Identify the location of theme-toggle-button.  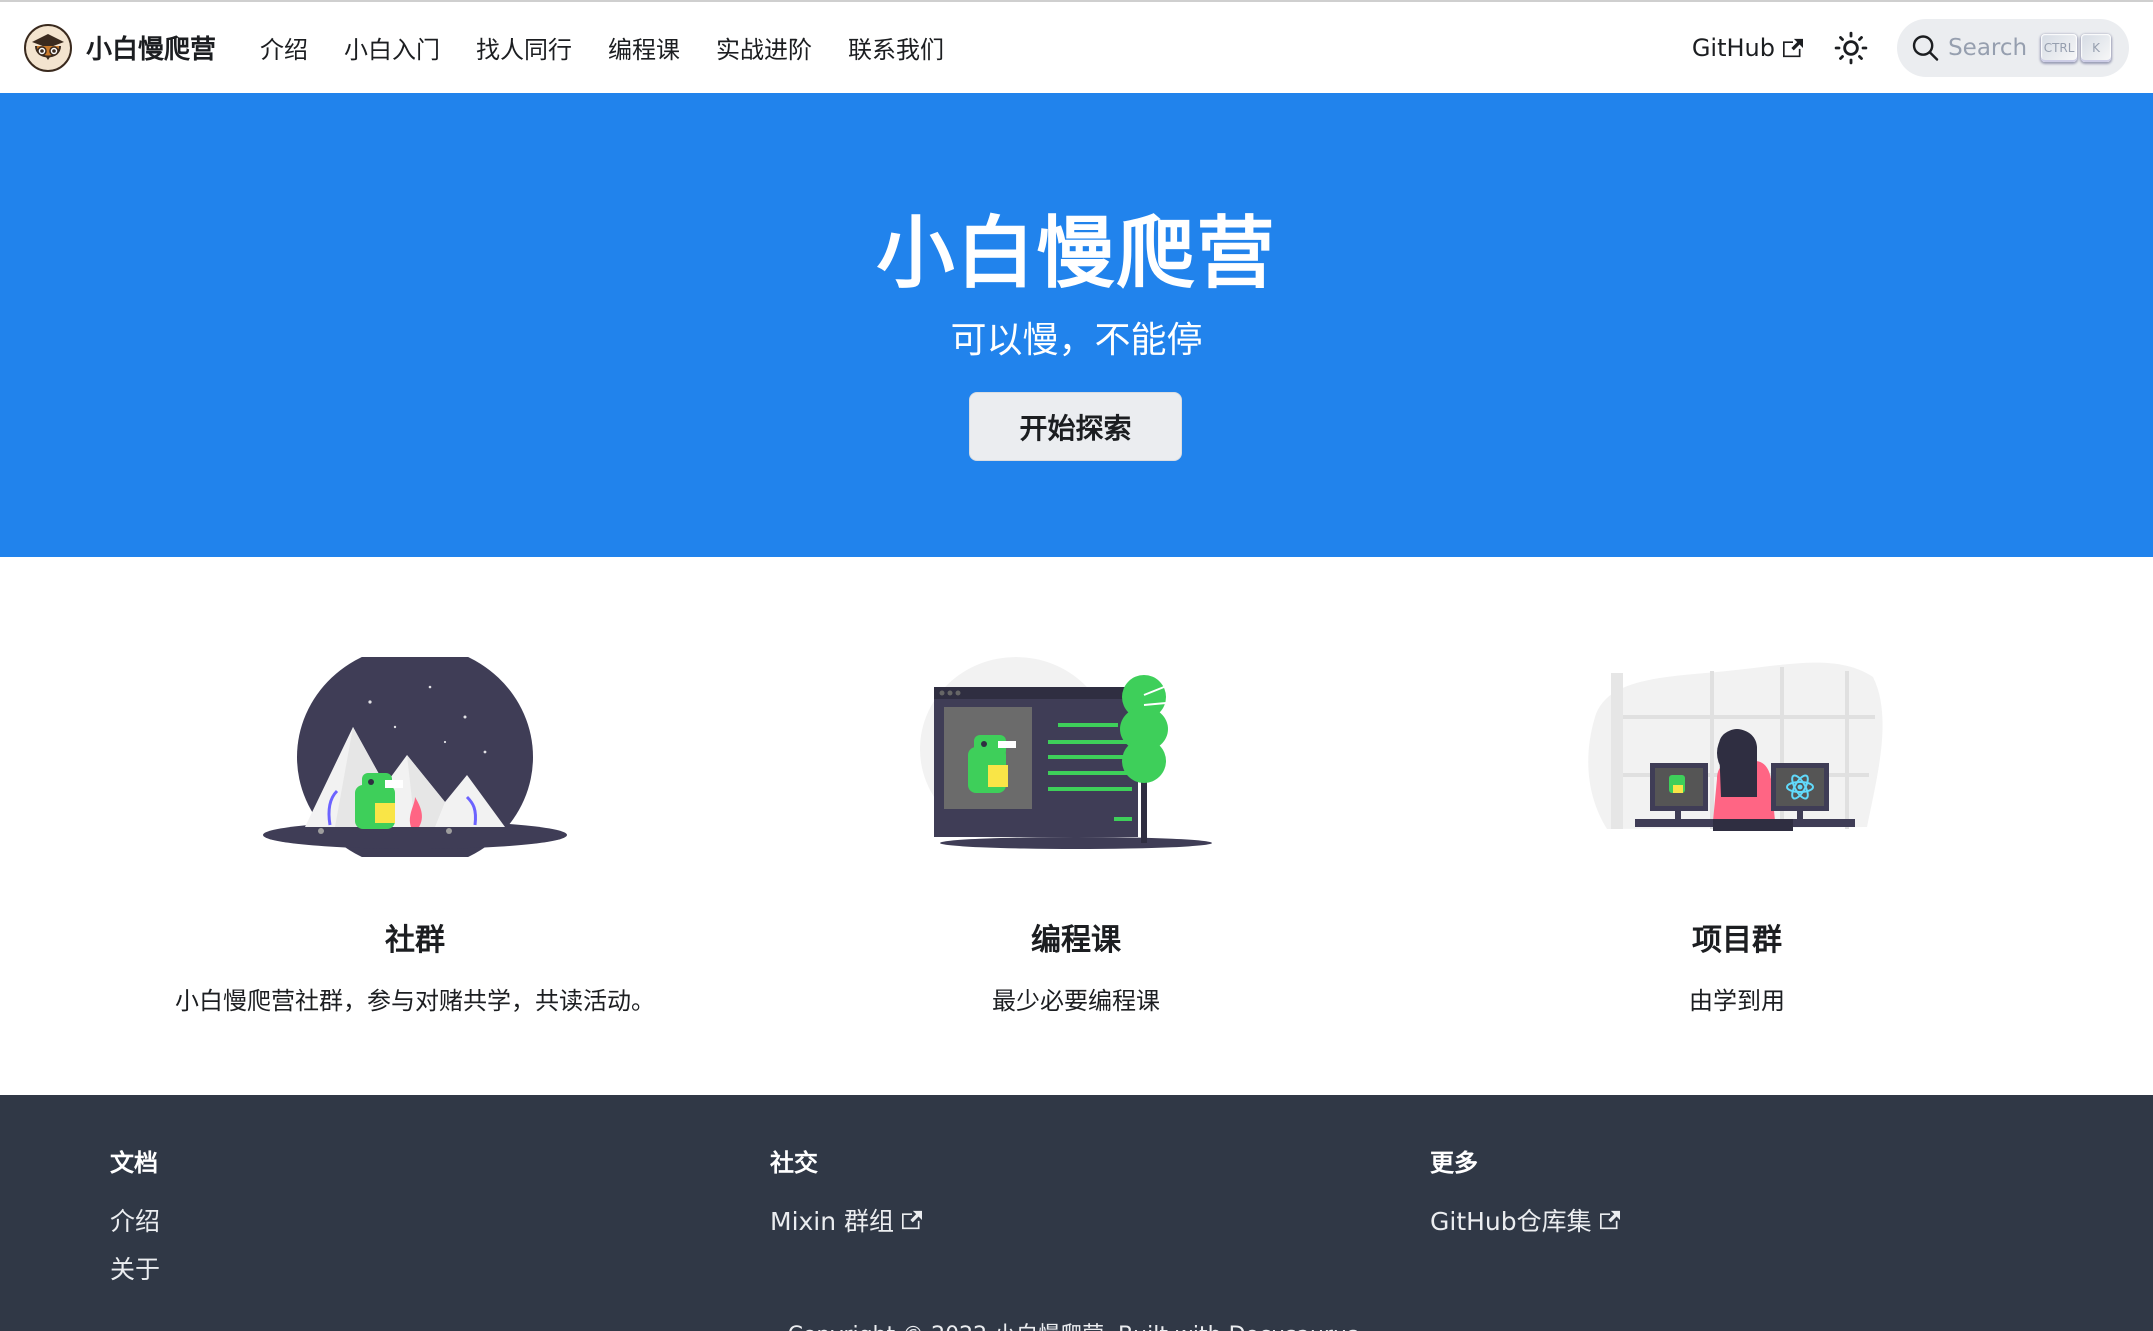
(1851, 48).